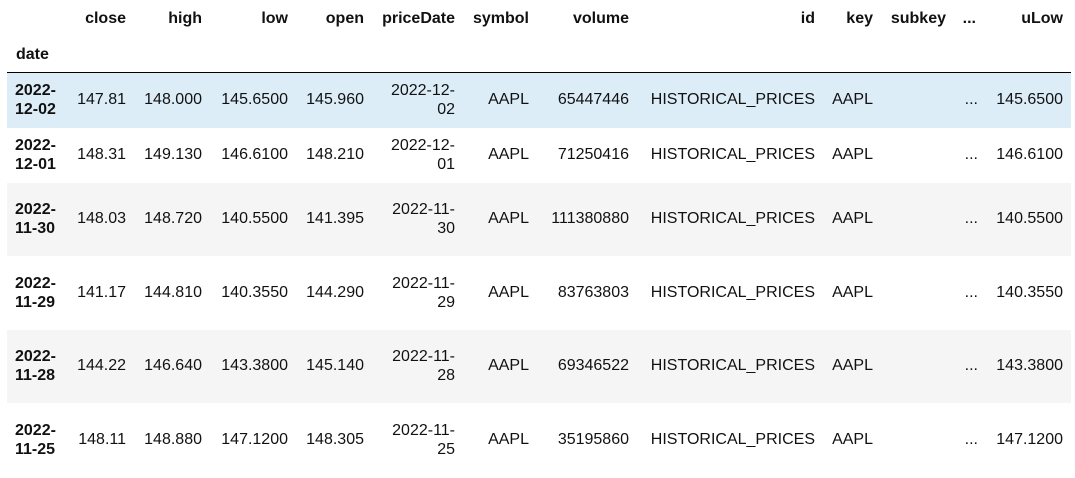 This screenshot has height=478, width=1075. I want to click on row-index-date: 2022-12-01, so click(35, 155).